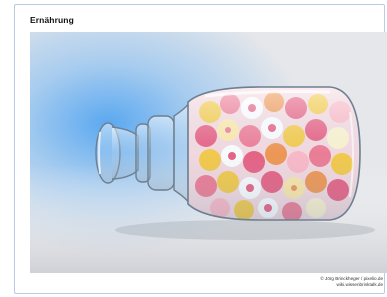 This screenshot has height=297, width=387. What do you see at coordinates (52, 20) in the screenshot?
I see `section-title: Ernährung` at bounding box center [52, 20].